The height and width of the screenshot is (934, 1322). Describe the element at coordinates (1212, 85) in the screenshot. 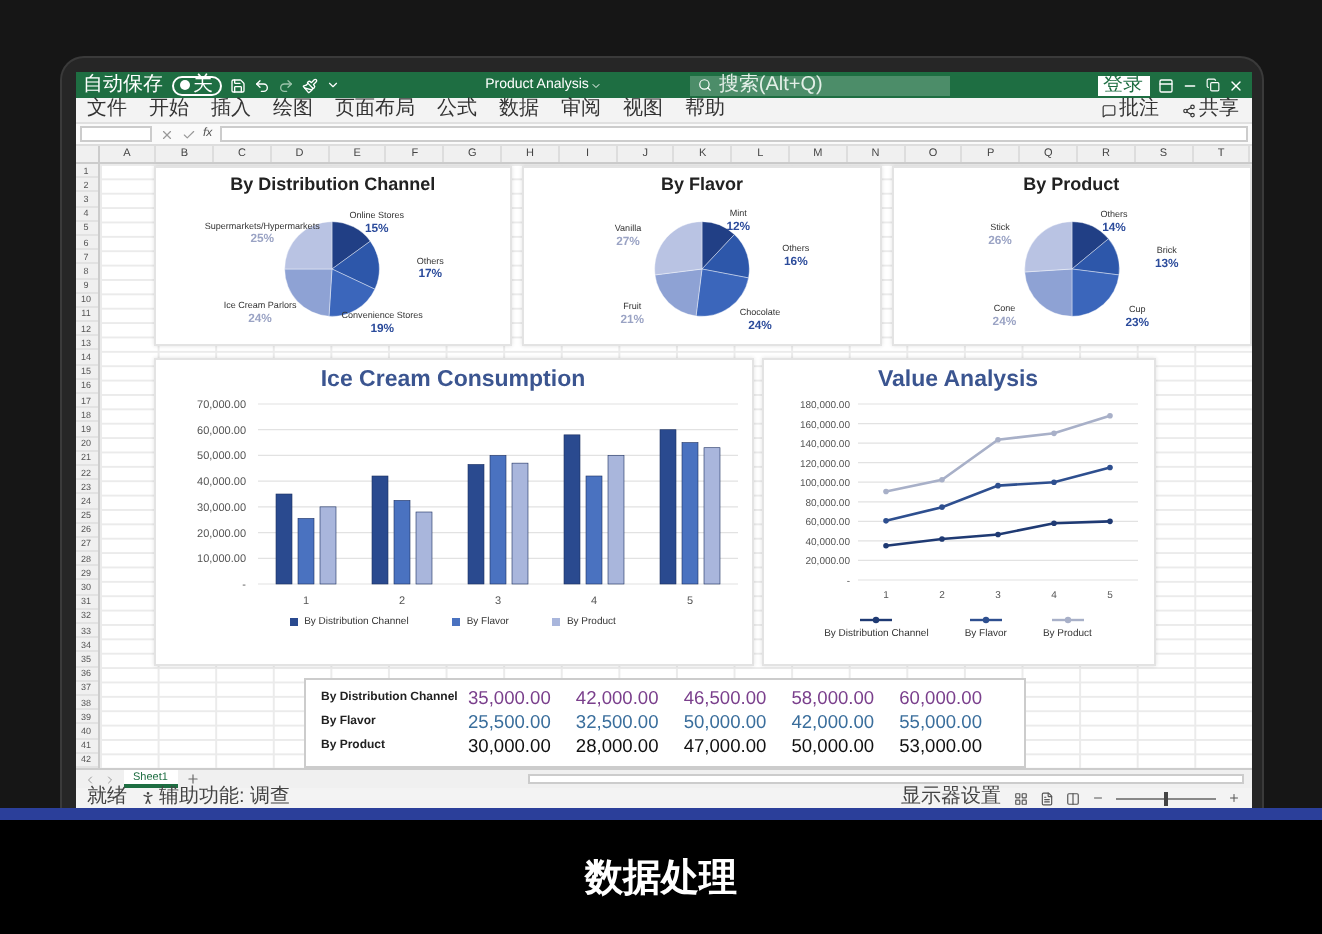

I see `restore-icon` at that location.